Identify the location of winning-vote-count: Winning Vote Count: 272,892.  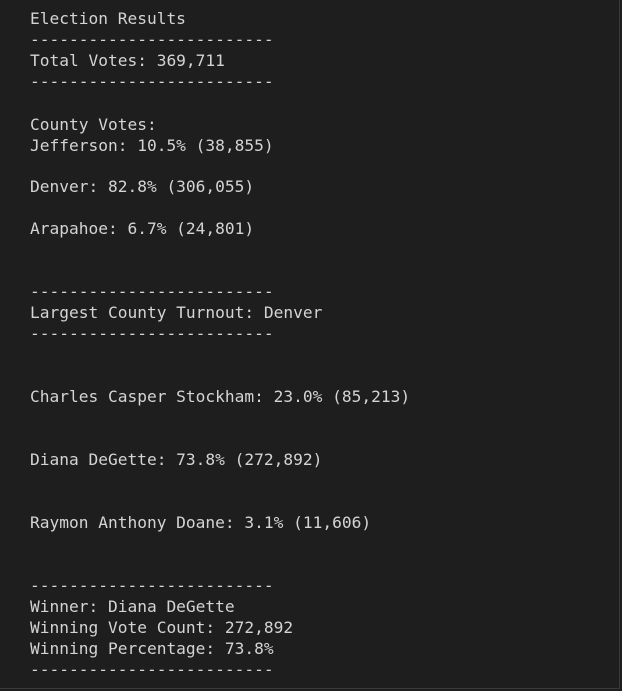
(162, 627).